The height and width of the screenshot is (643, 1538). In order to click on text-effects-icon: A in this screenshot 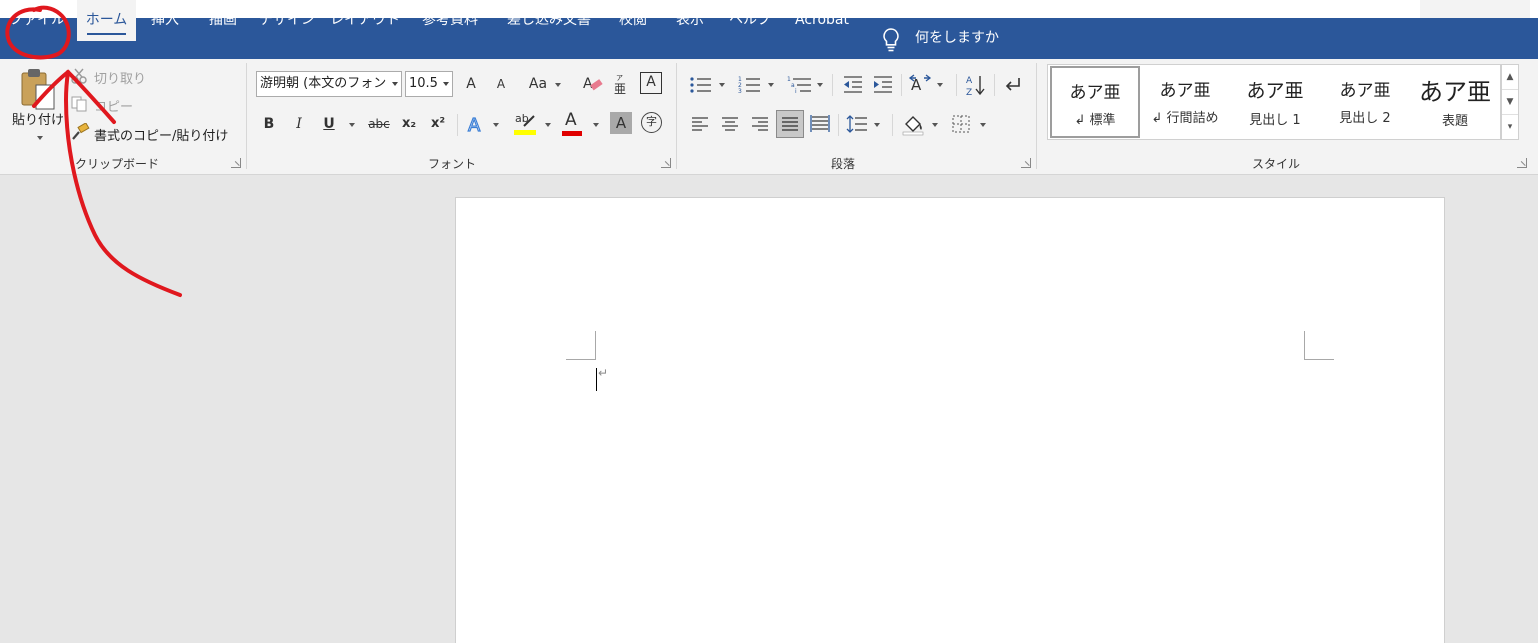, I will do `click(476, 124)`.